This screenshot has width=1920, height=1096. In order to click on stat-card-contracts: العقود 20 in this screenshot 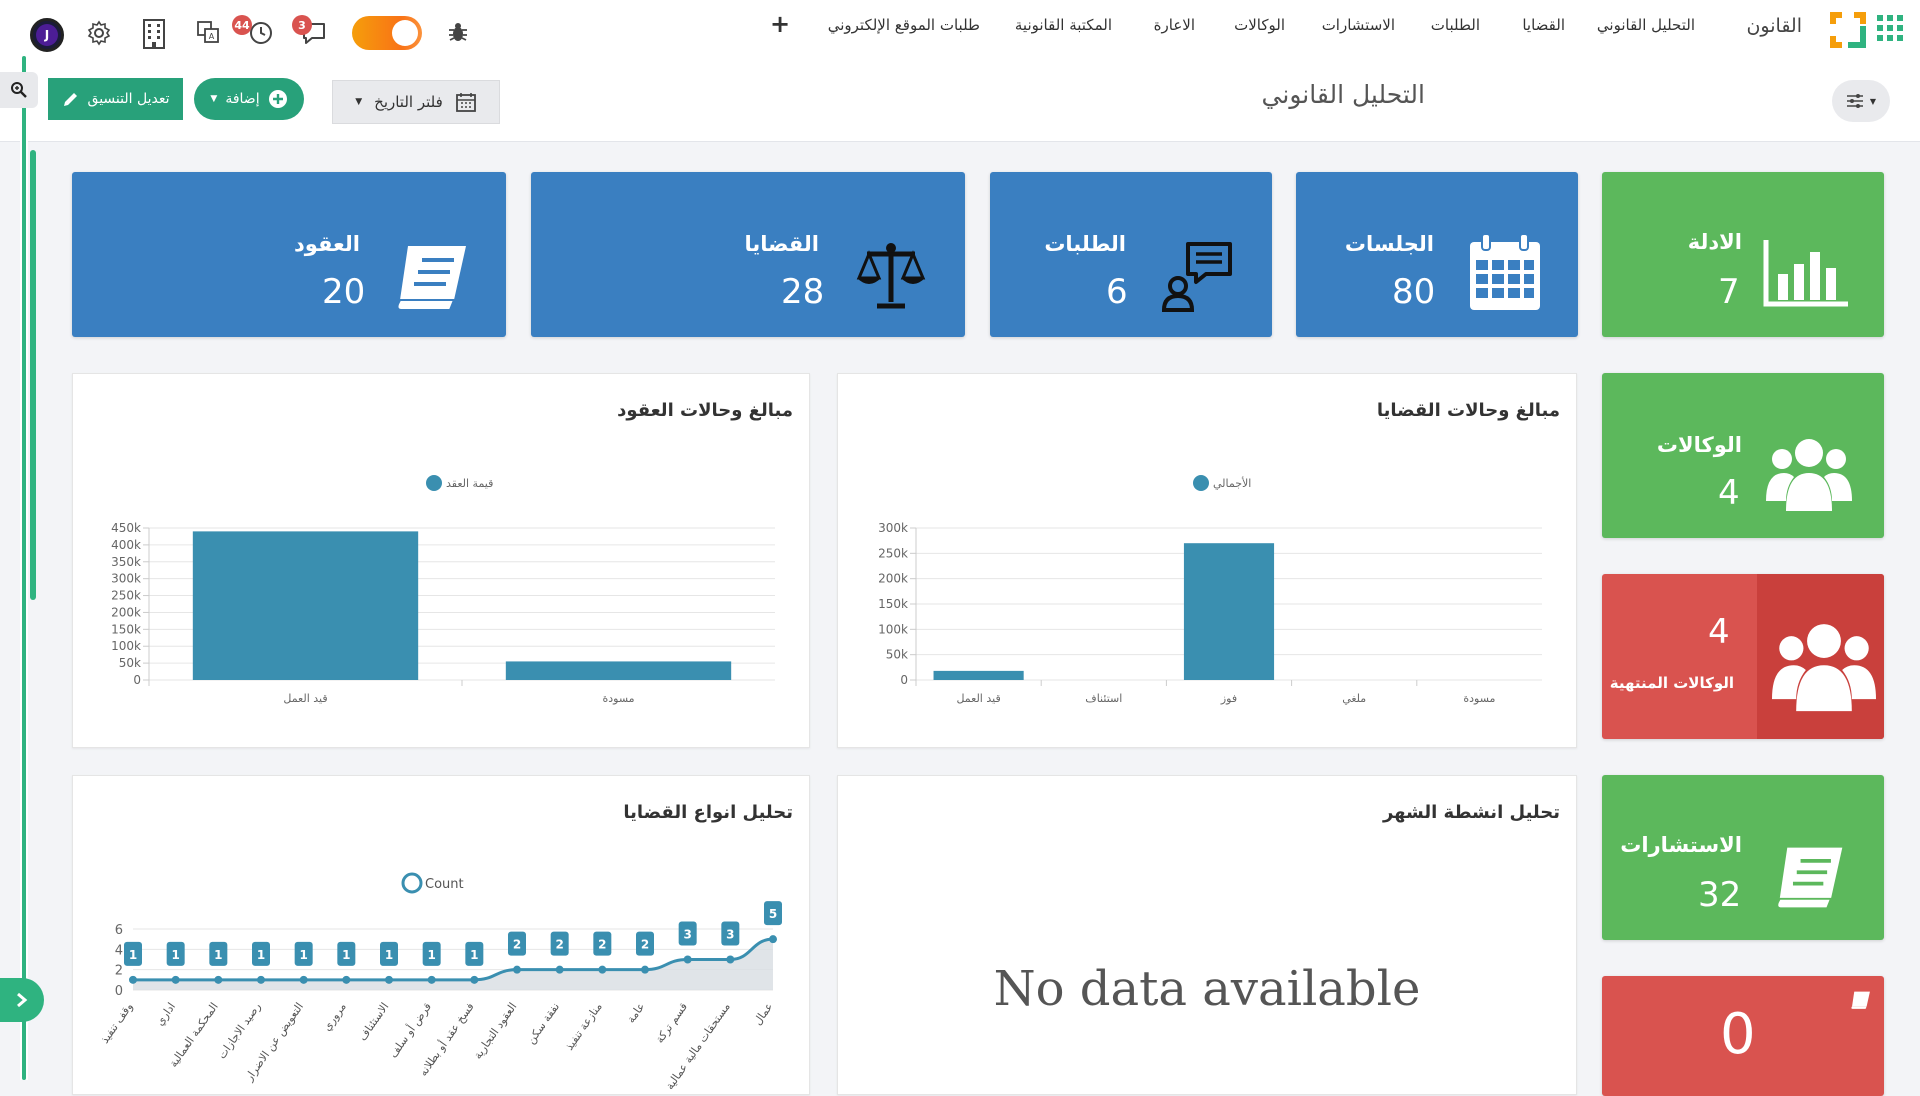, I will do `click(289, 254)`.